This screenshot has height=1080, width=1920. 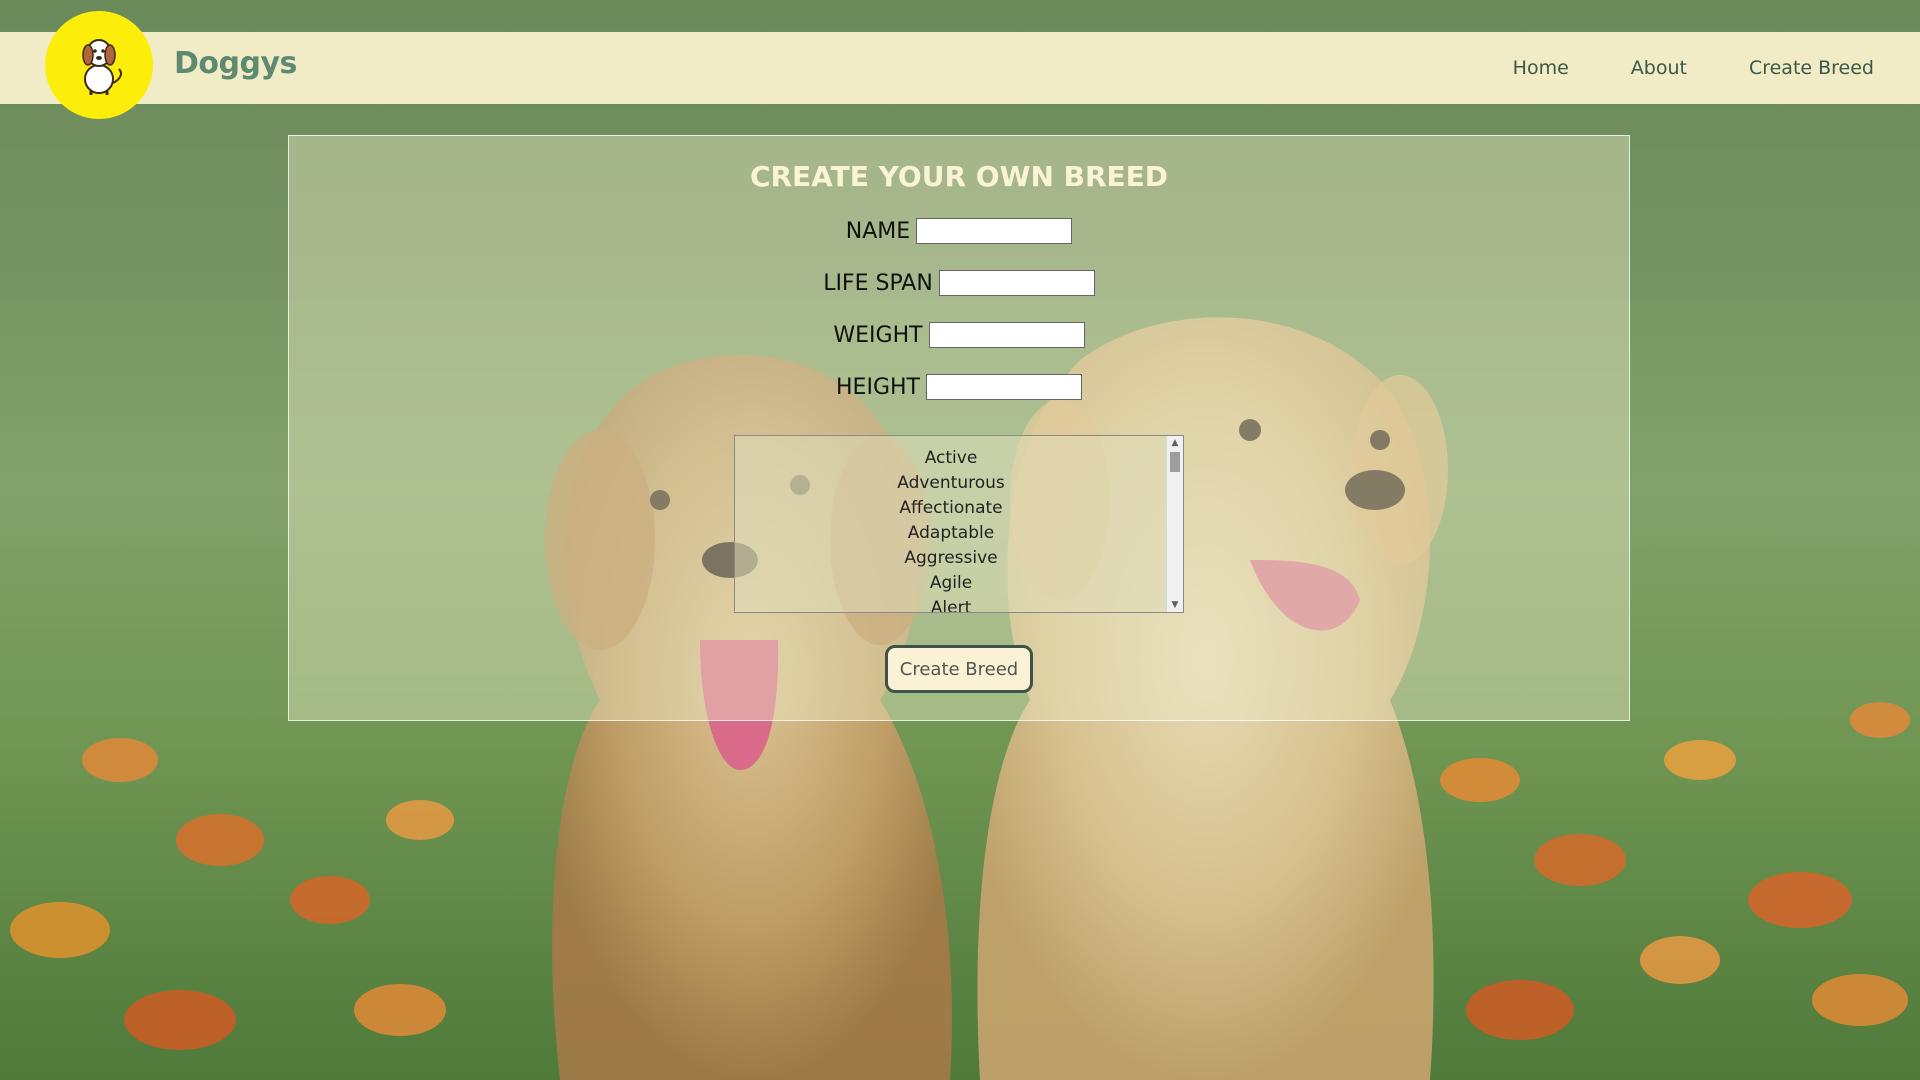 What do you see at coordinates (951, 533) in the screenshot?
I see `temperament-option: Adaptable` at bounding box center [951, 533].